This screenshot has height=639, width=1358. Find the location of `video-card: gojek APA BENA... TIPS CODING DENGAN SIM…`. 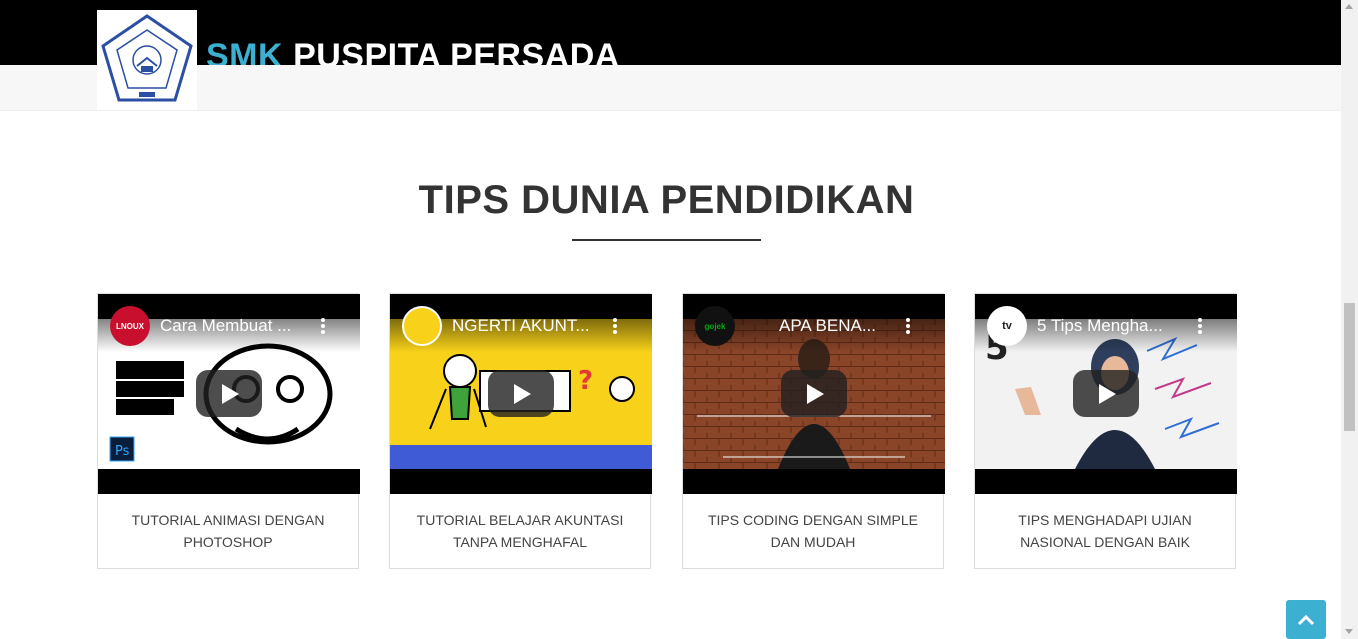

video-card: gojek APA BENA... TIPS CODING DENGAN SIM… is located at coordinates (813, 431).